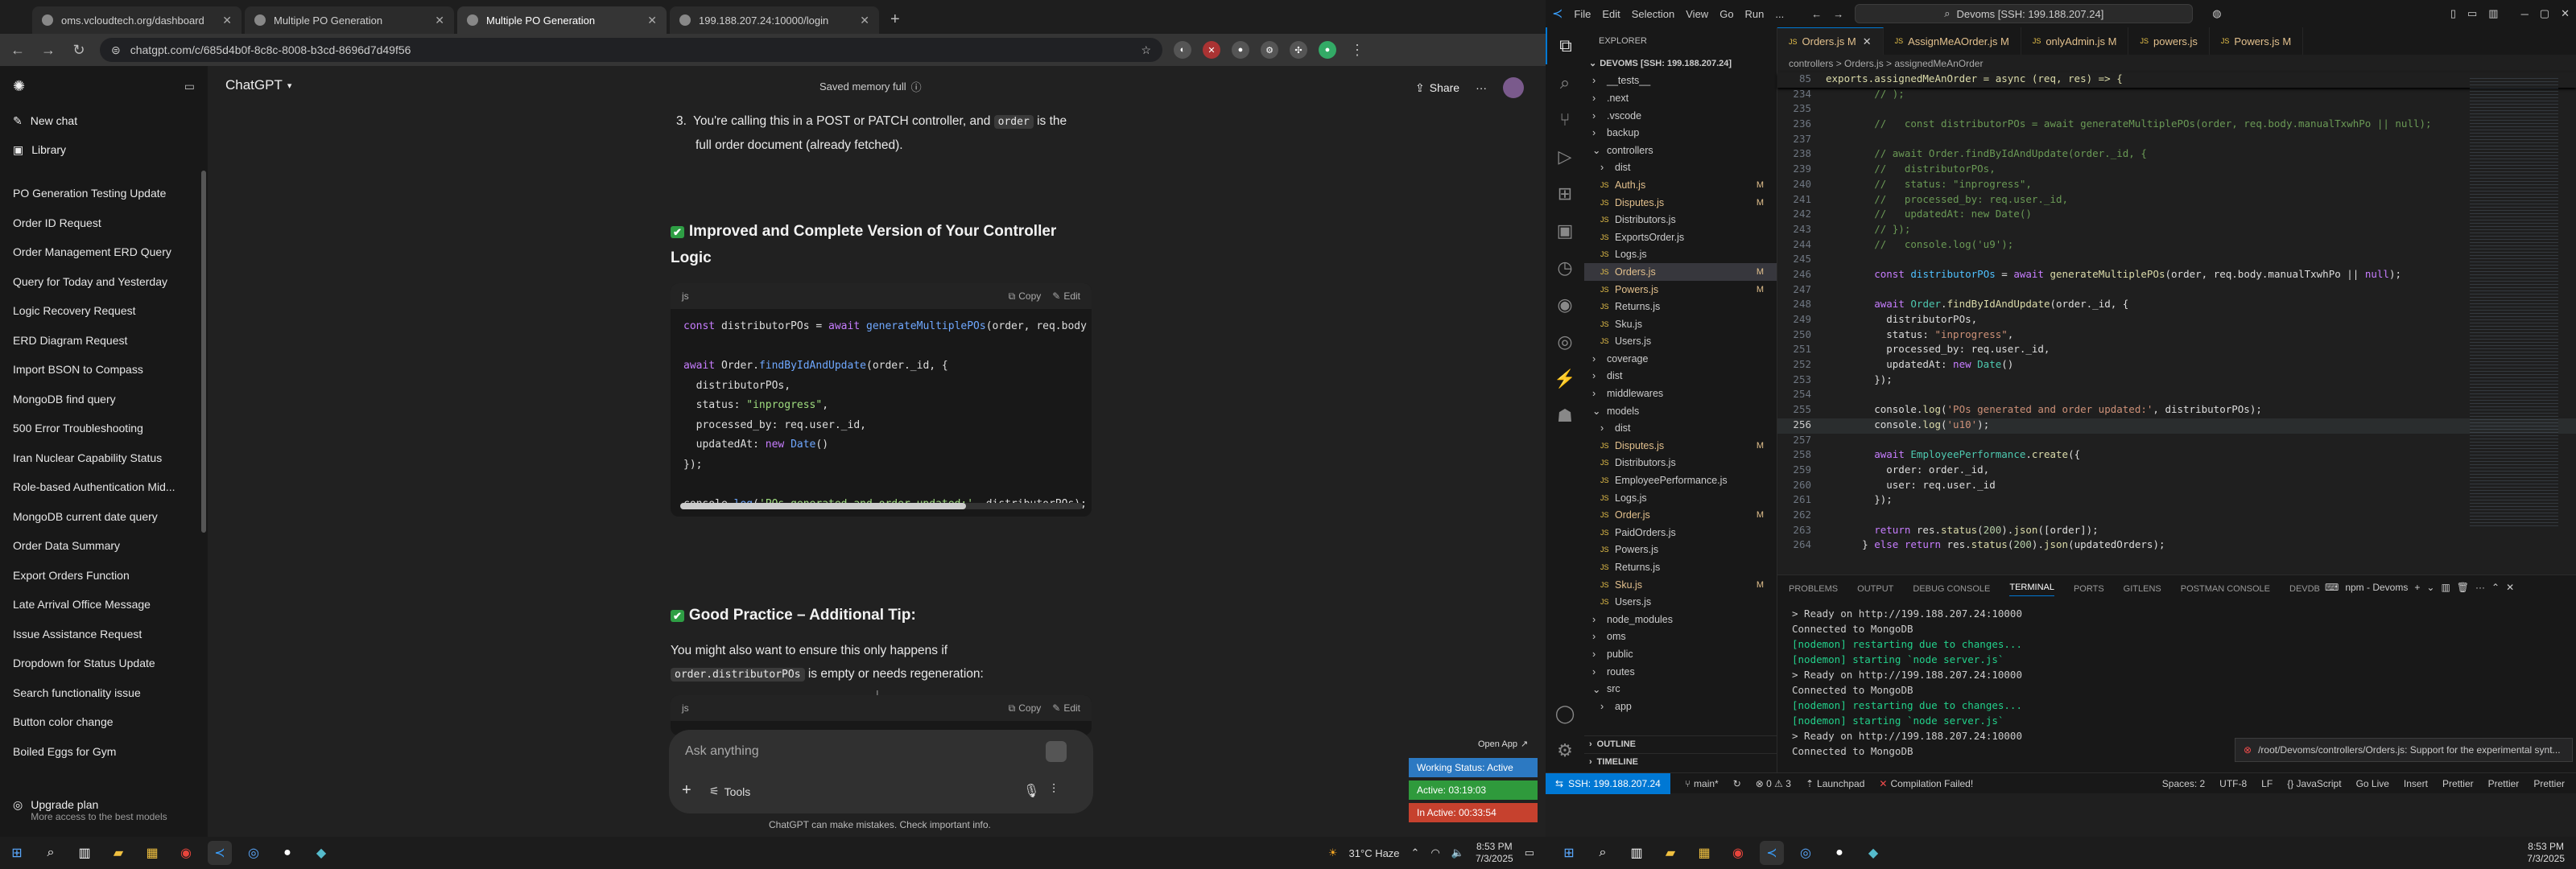 Image resolution: width=2576 pixels, height=869 pixels. Describe the element at coordinates (1565, 230) in the screenshot. I see `remote-explorer-icon: ▣` at that location.